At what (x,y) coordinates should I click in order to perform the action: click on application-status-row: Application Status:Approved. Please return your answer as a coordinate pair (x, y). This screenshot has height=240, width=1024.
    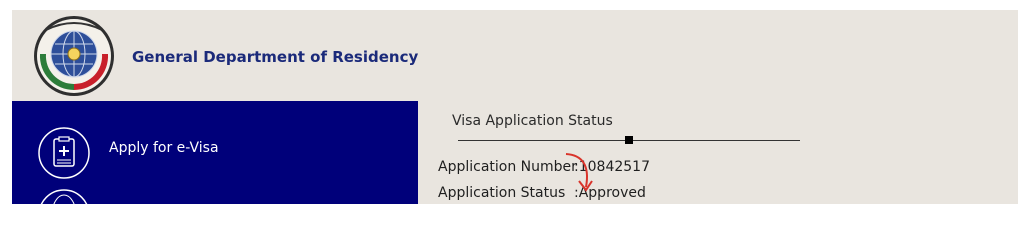
    Looking at the image, I should click on (542, 193).